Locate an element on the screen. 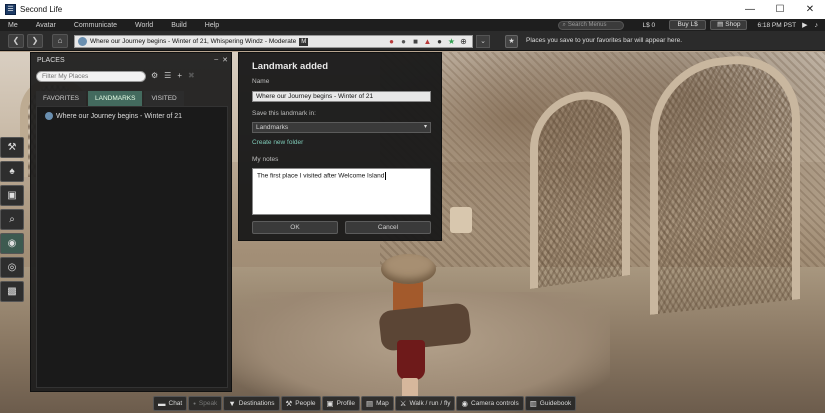  camera-controls-button-label: Camera controls is located at coordinates (495, 403).